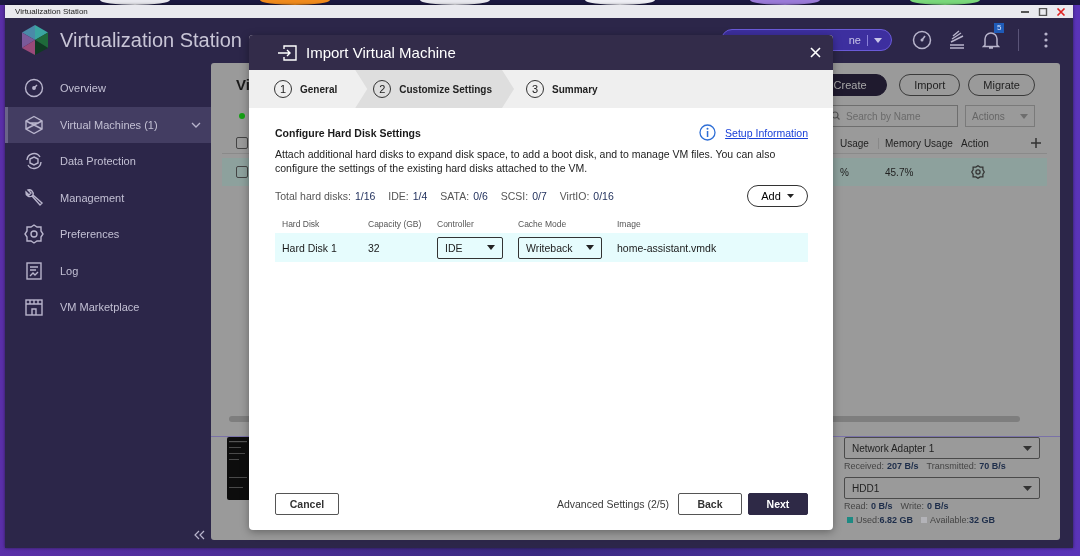 This screenshot has width=1080, height=556. Describe the element at coordinates (845, 172) in the screenshot. I see `table-cell-text: %` at that location.